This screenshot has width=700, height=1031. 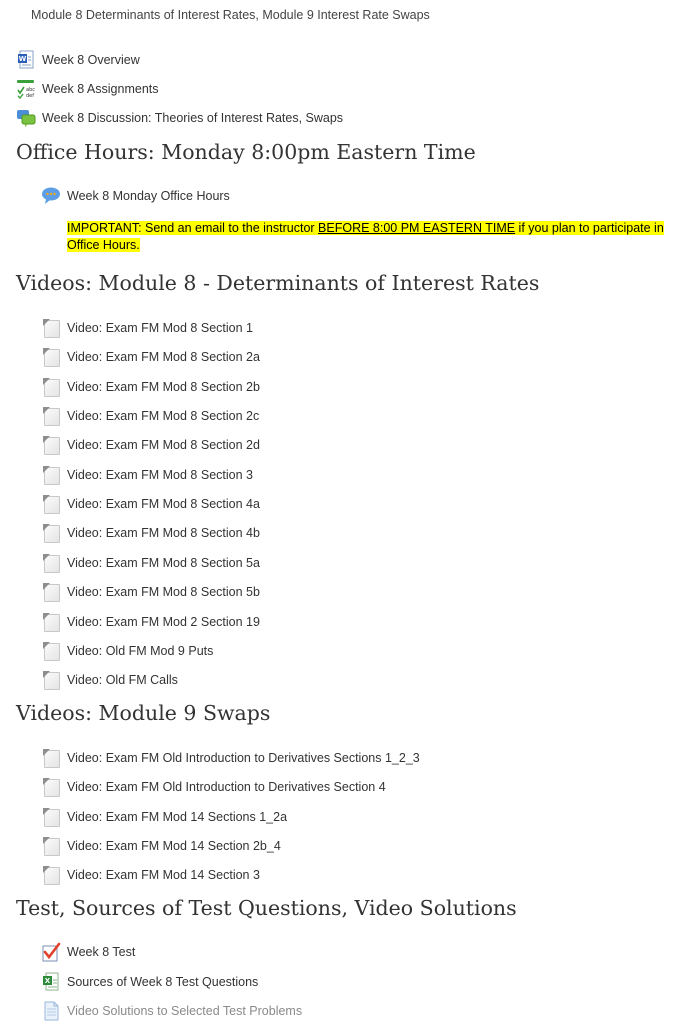 What do you see at coordinates (23, 59) in the screenshot?
I see `svg-text: W` at bounding box center [23, 59].